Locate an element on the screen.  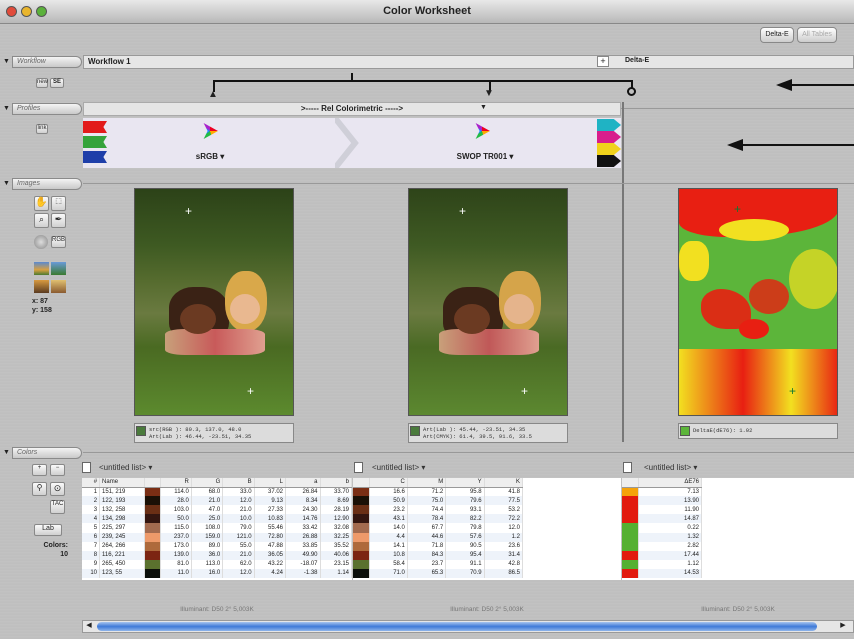
workflow-connector-stem is located at coordinates (352, 77).